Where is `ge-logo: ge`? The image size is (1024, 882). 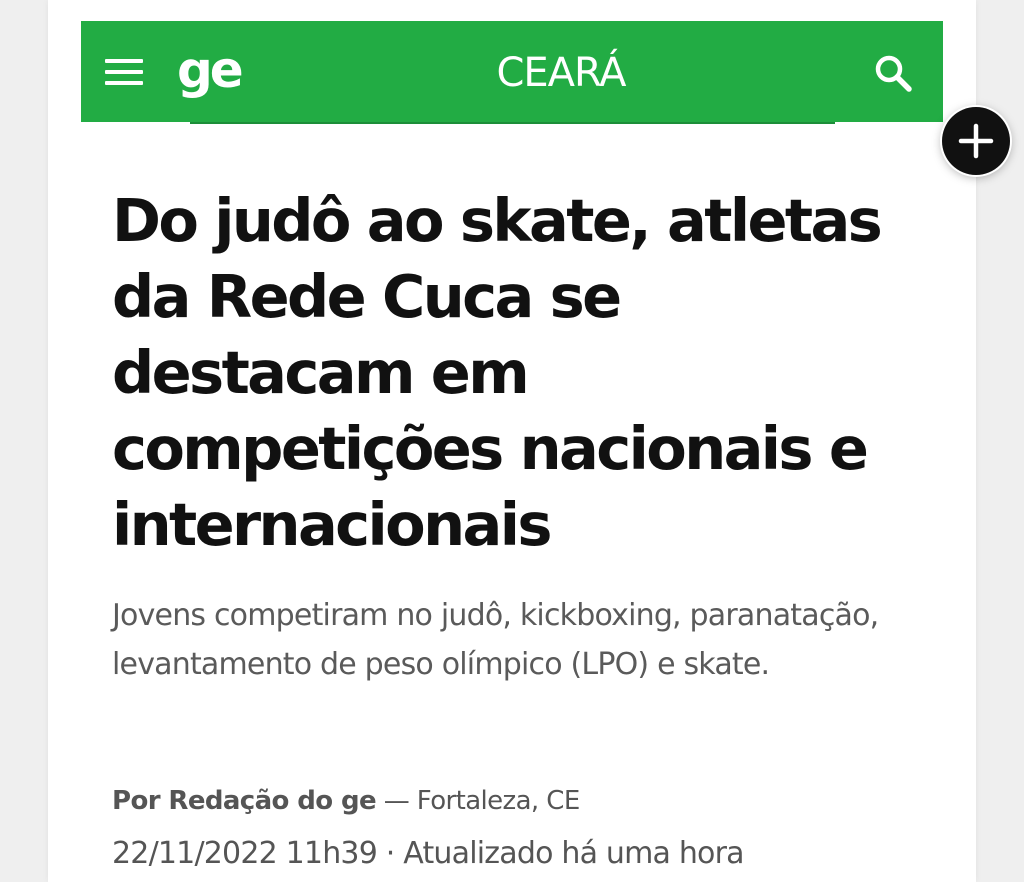 ge-logo: ge is located at coordinates (210, 70).